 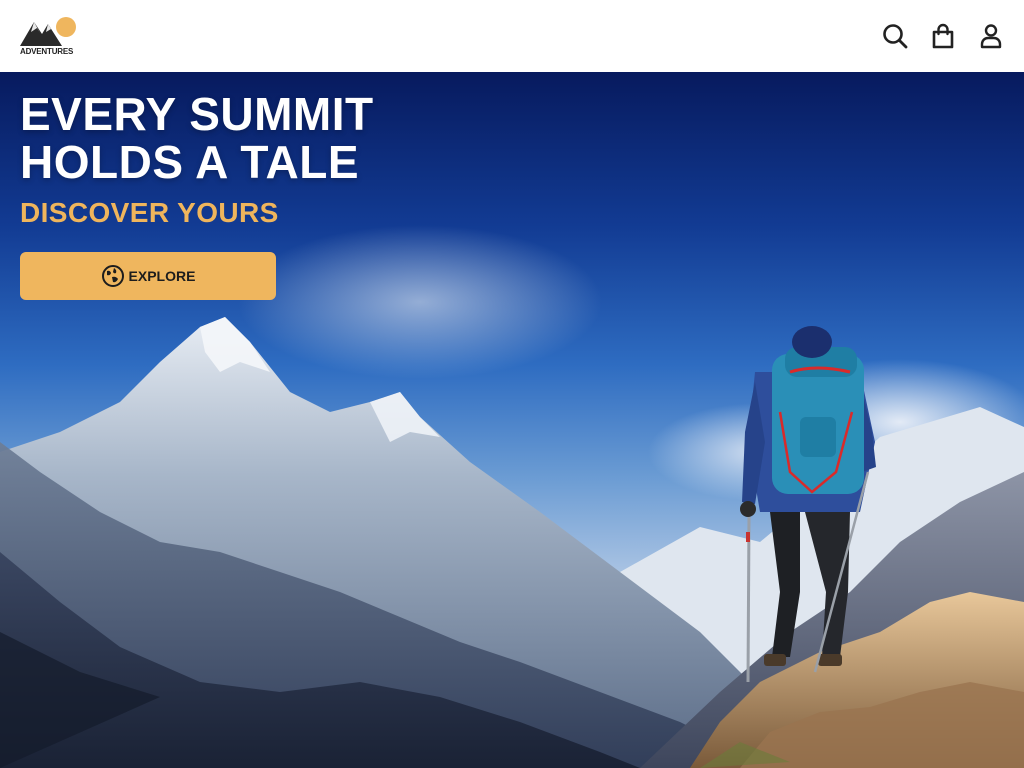 I want to click on account-button, so click(x=991, y=36).